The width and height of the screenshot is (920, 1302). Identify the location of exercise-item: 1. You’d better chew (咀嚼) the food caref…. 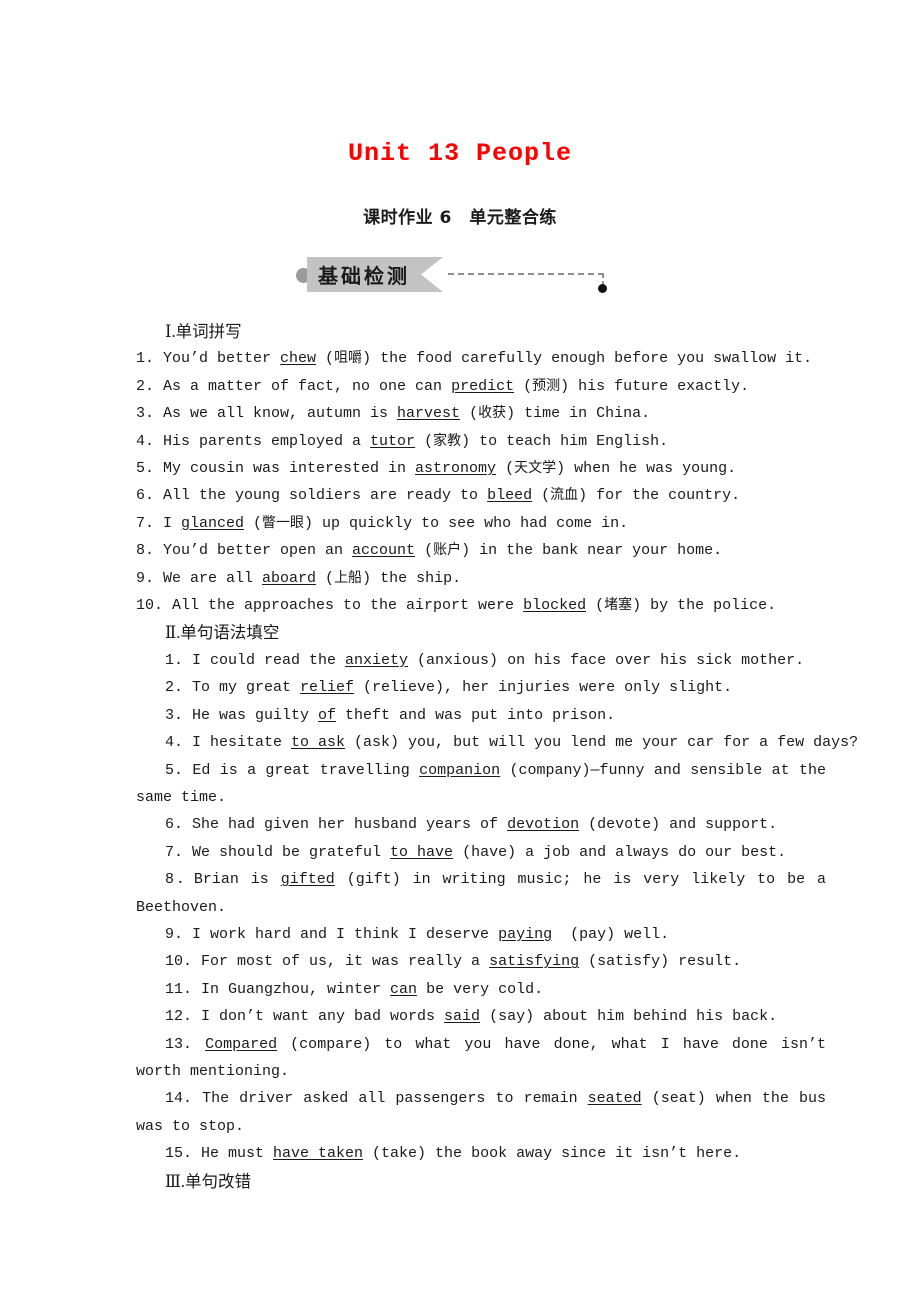
(474, 359).